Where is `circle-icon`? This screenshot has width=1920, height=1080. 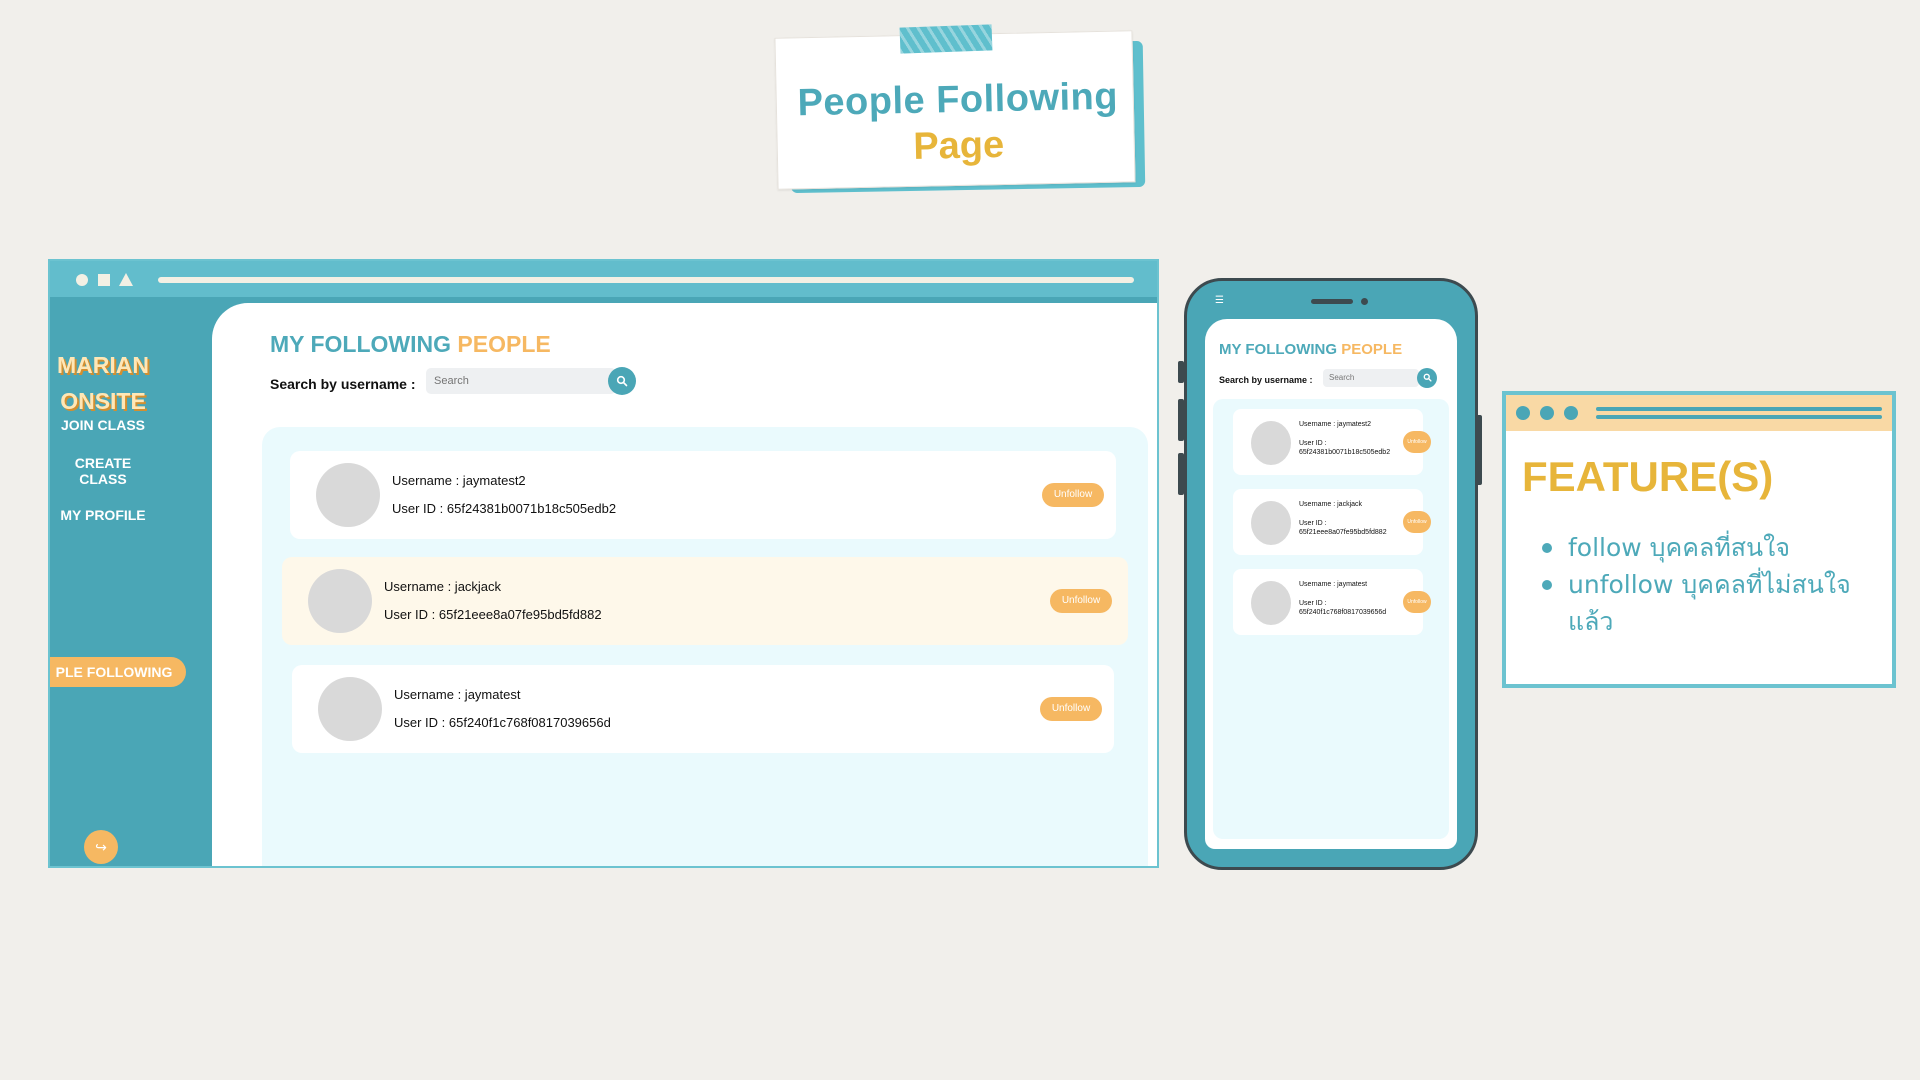 circle-icon is located at coordinates (82, 280).